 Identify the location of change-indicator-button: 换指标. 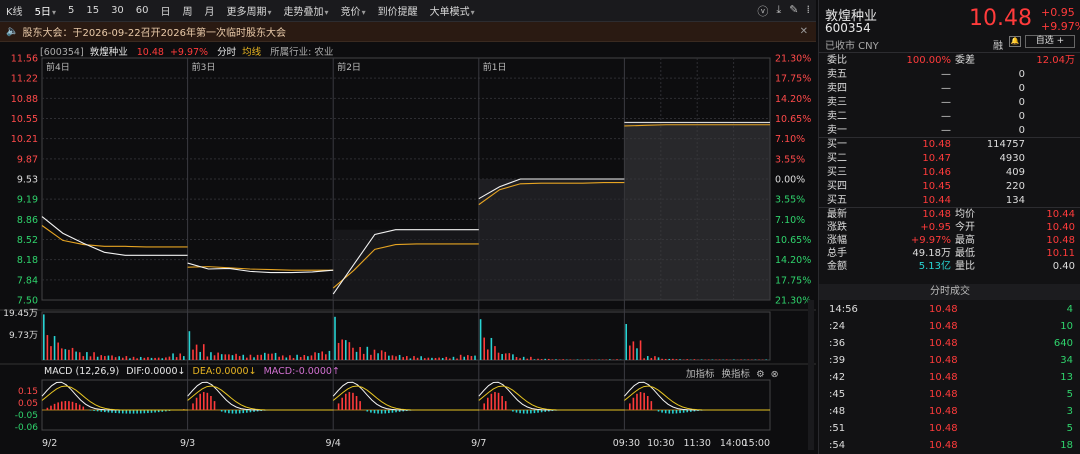
(736, 374).